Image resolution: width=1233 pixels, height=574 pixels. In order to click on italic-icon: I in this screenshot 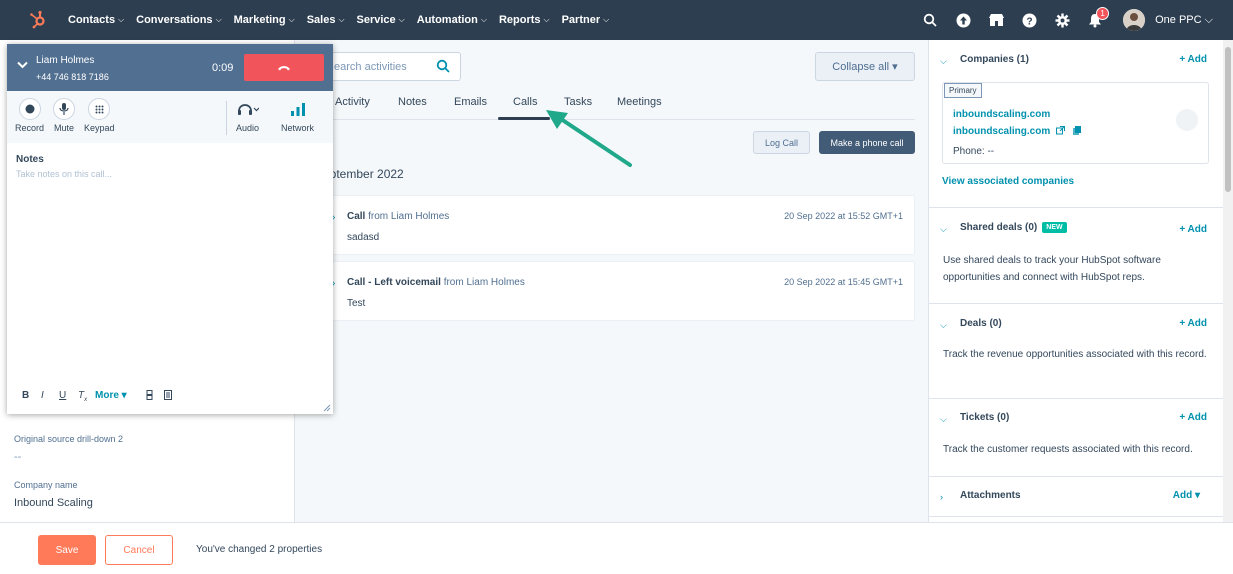, I will do `click(42, 395)`.